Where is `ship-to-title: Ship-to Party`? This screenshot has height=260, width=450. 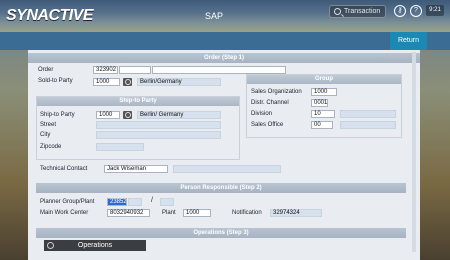 ship-to-title: Ship-to Party is located at coordinates (138, 101).